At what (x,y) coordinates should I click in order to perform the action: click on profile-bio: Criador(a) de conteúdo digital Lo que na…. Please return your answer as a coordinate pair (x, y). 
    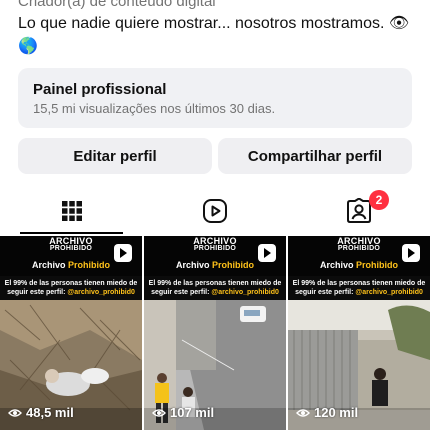
    Looking at the image, I should click on (218, 29).